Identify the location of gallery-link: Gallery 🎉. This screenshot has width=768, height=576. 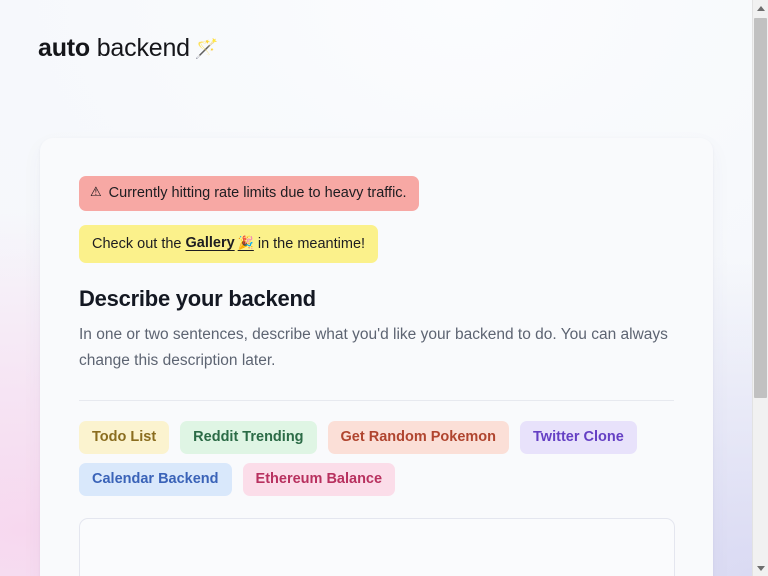
(219, 243).